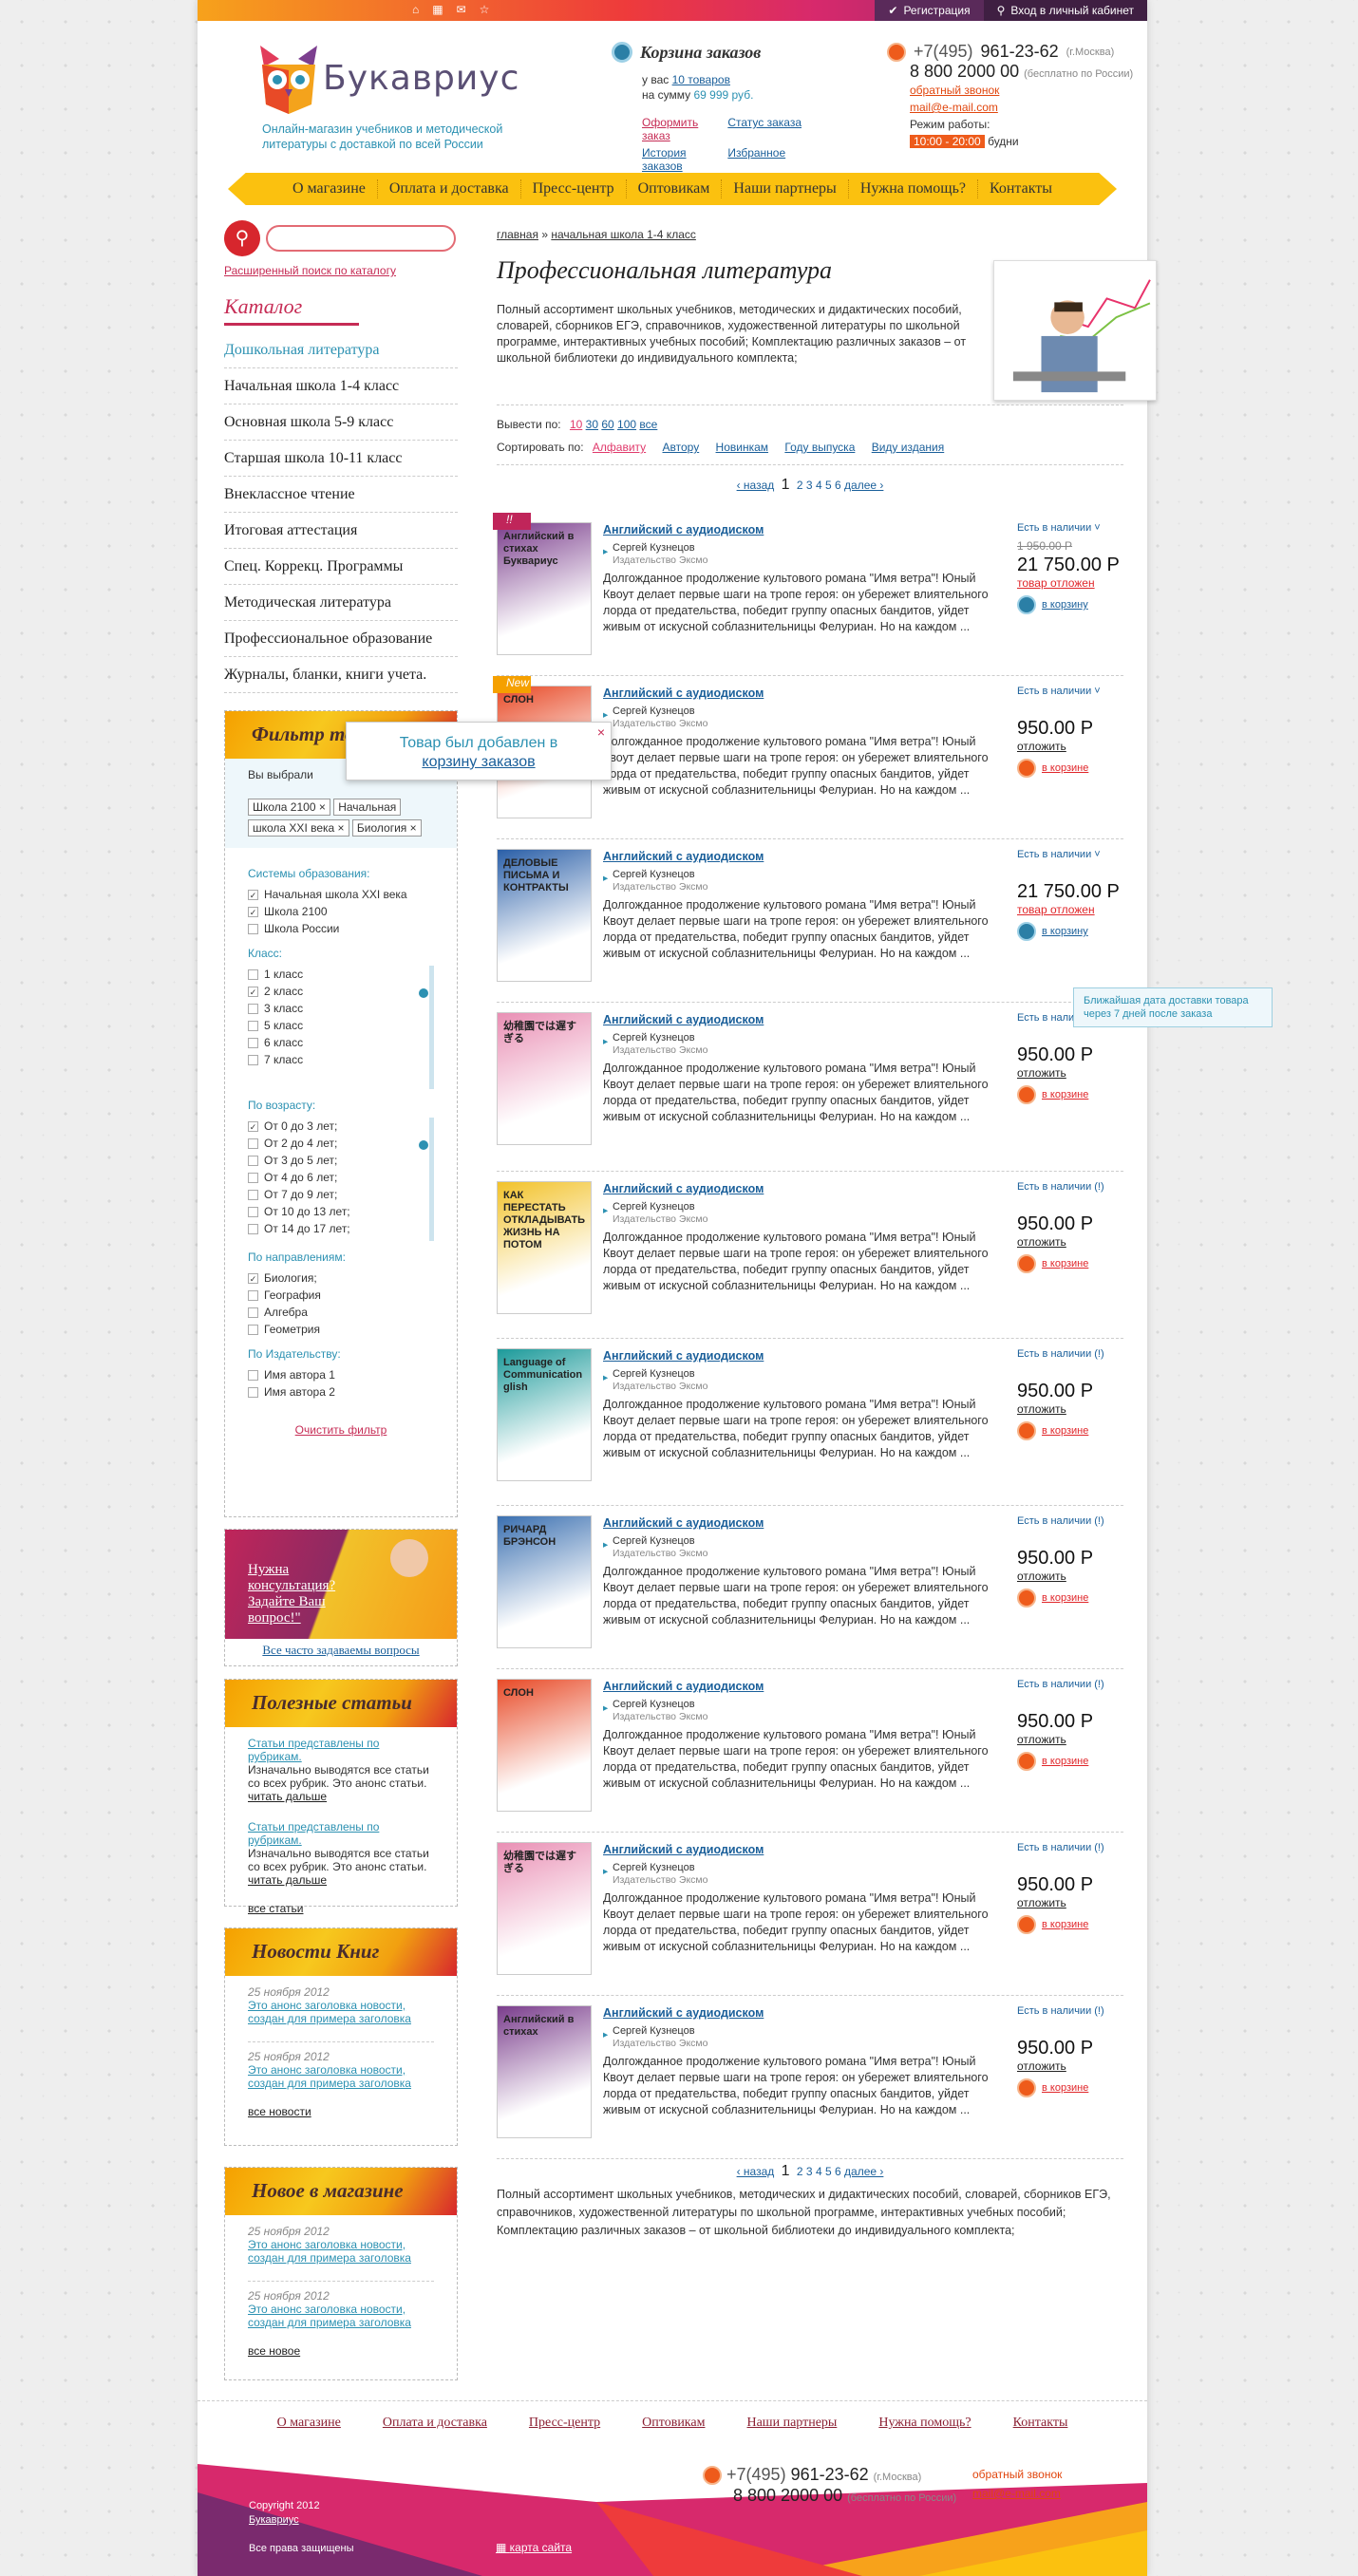 The width and height of the screenshot is (1358, 2576). I want to click on advanced-search-link: Расширенный поиск по каталогу, so click(310, 270).